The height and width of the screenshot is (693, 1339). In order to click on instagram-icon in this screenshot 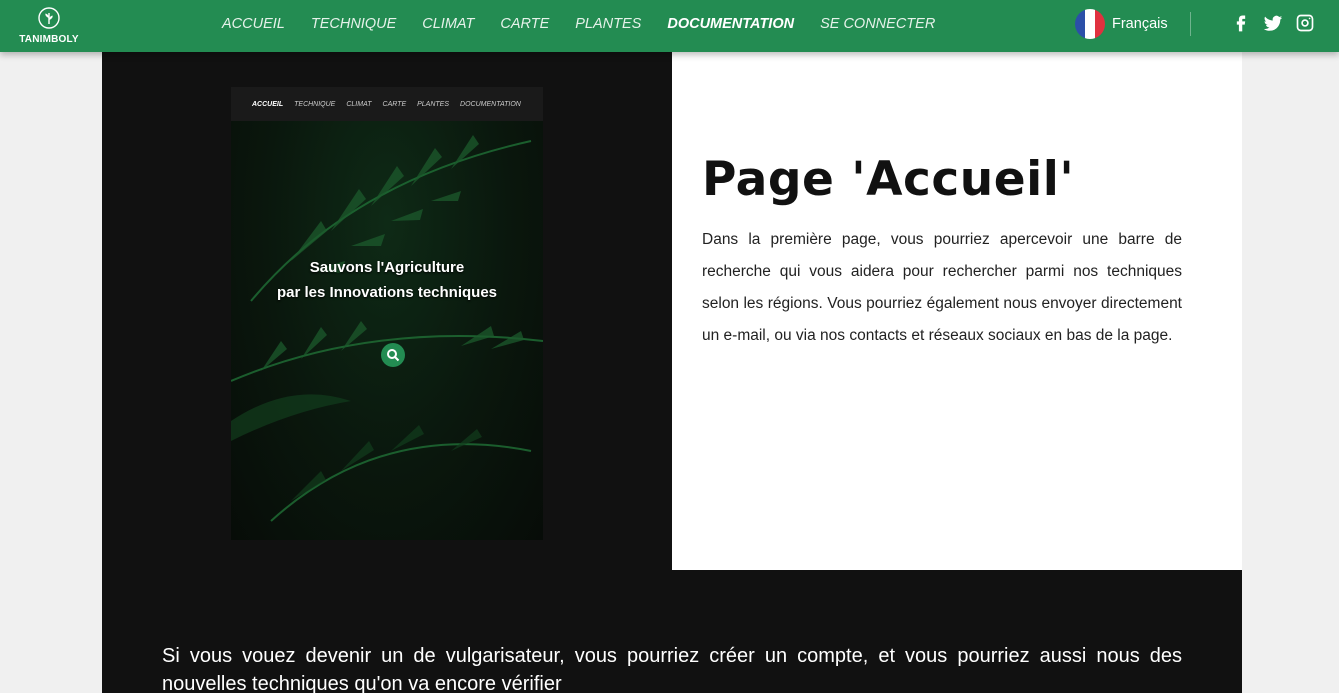, I will do `click(1305, 23)`.